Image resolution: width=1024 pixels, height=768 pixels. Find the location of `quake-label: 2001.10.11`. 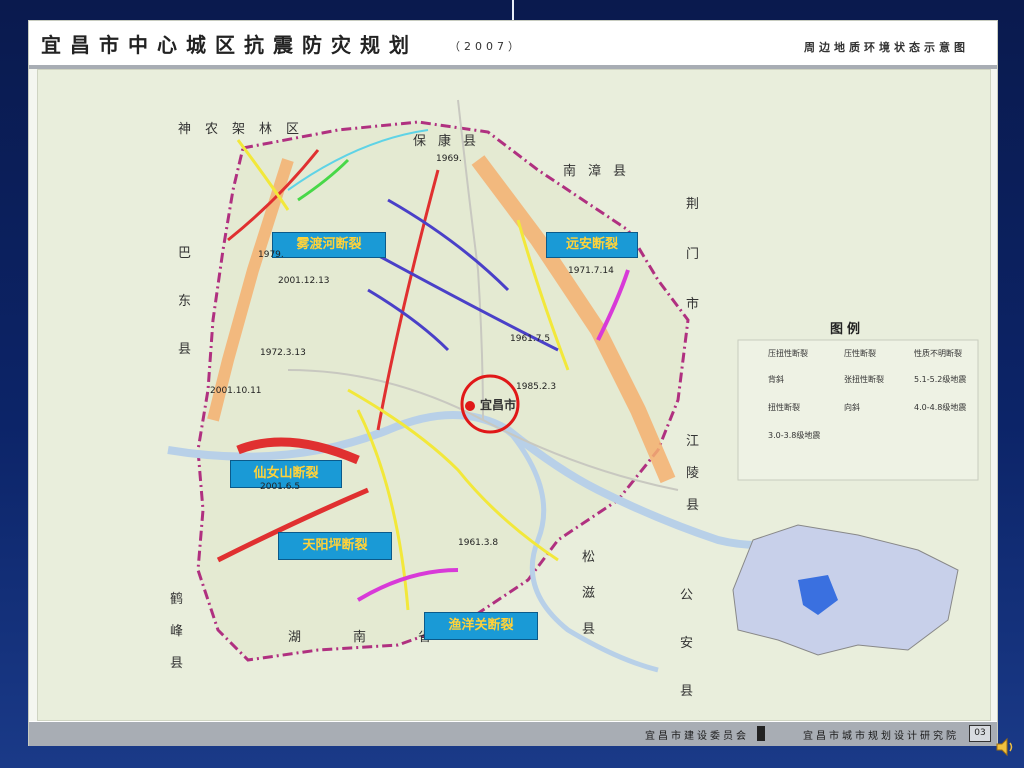

quake-label: 2001.10.11 is located at coordinates (236, 391).